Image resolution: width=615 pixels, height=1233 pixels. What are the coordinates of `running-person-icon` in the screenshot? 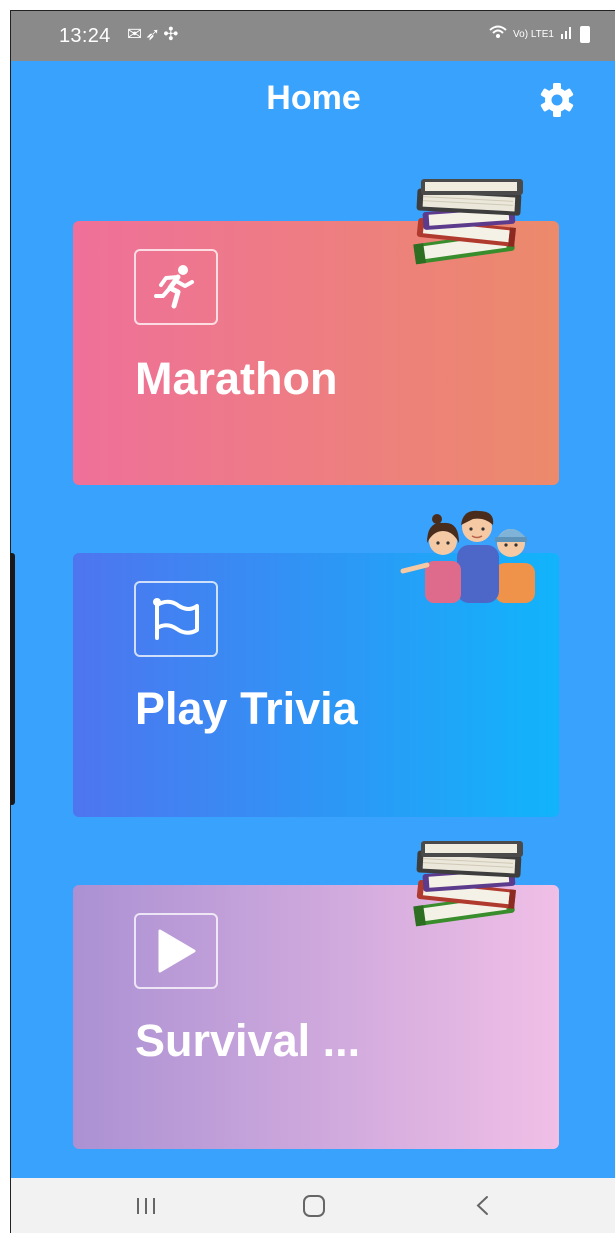 It's located at (174, 287).